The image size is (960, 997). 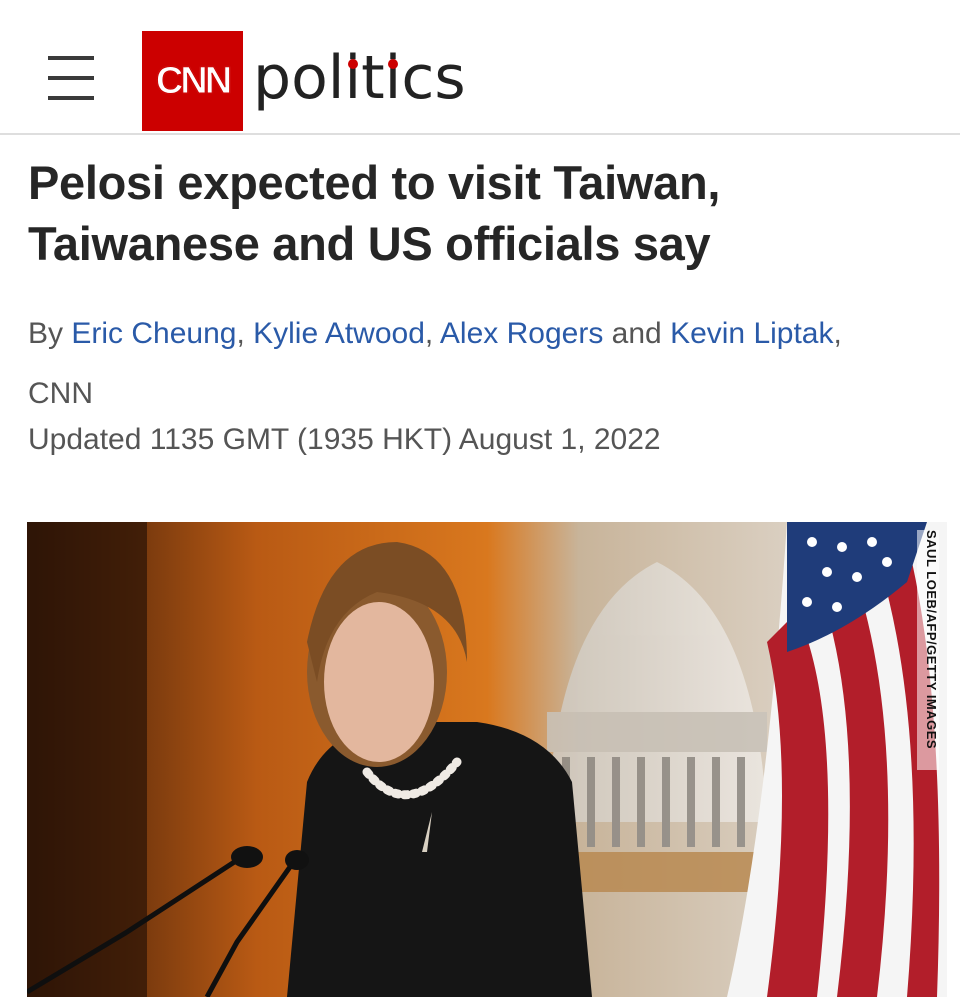 What do you see at coordinates (521, 333) in the screenshot?
I see `author-link: Alex Rogers` at bounding box center [521, 333].